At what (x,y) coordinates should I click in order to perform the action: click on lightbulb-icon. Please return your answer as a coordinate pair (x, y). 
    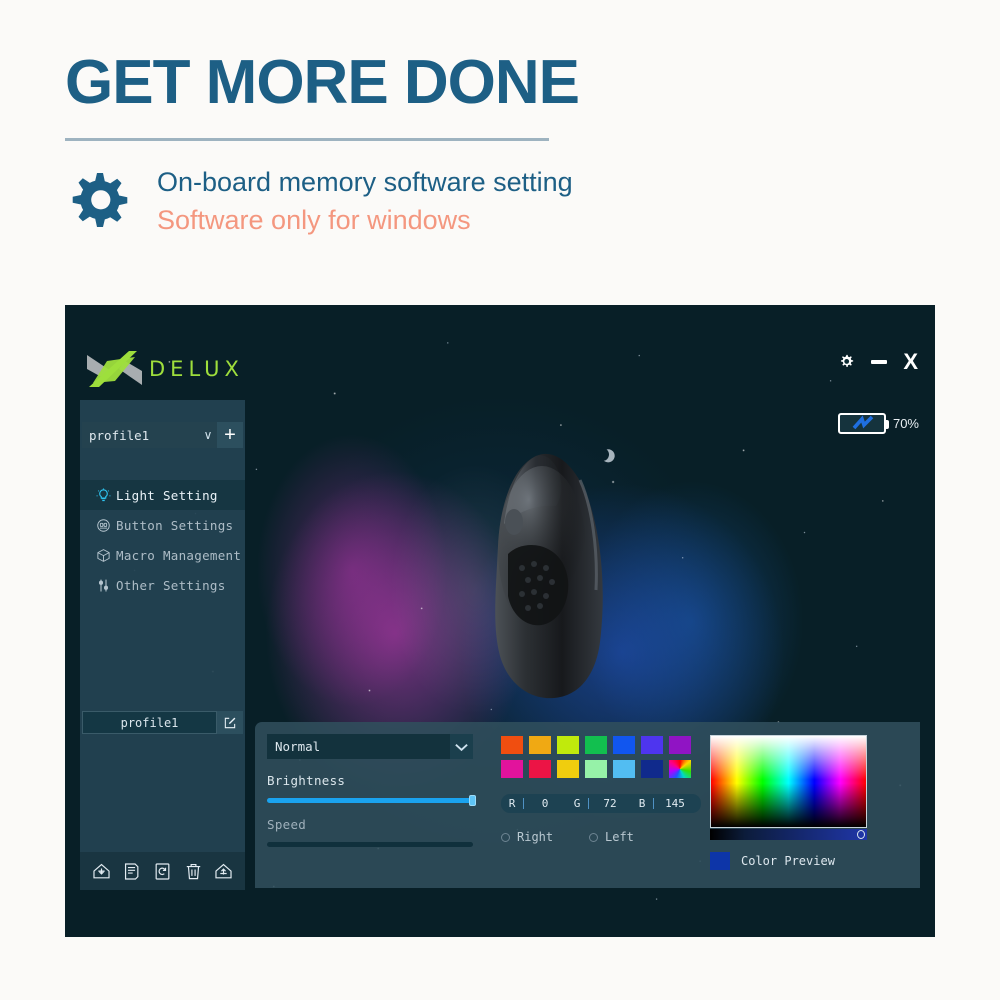
    Looking at the image, I should click on (103, 495).